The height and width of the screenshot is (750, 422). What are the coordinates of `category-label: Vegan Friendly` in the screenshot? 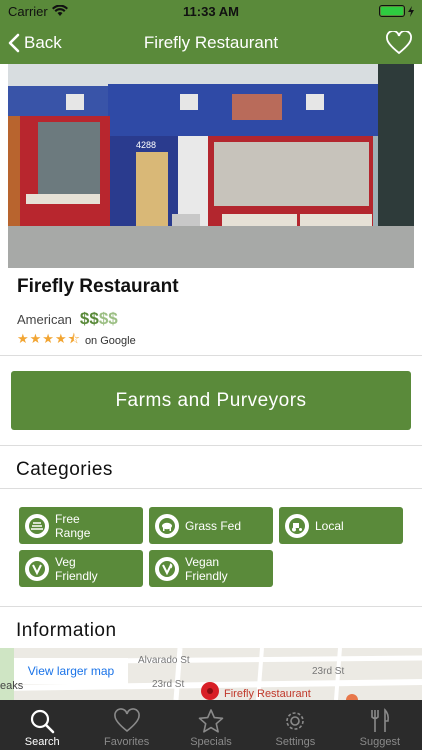 It's located at (206, 568).